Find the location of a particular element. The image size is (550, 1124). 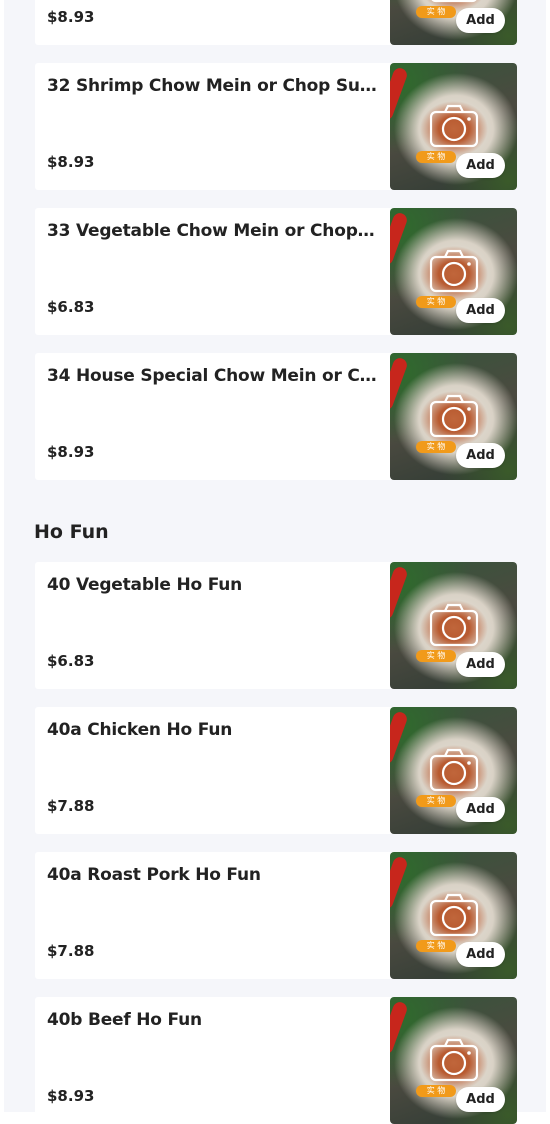

menu-item-name: 40a Chicken Ho Fun is located at coordinates (140, 730).